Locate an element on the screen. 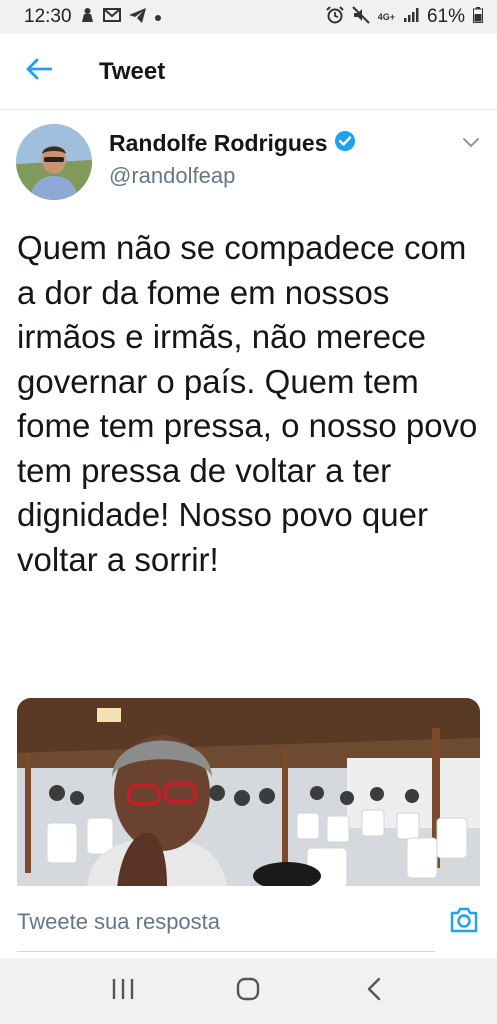 This screenshot has width=497, height=1024. battery-level: 61% is located at coordinates (445, 16).